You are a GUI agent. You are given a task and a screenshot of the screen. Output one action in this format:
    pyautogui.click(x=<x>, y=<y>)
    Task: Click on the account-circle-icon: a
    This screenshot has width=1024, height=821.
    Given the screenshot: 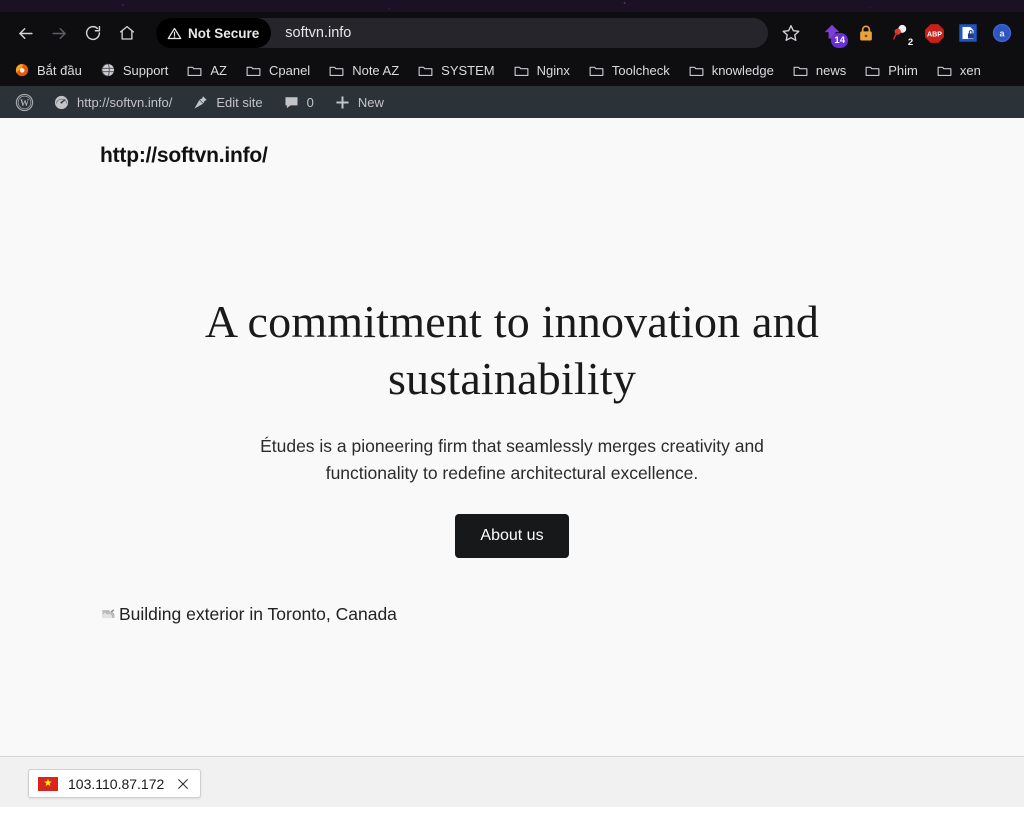 What is the action you would take?
    pyautogui.click(x=1002, y=33)
    